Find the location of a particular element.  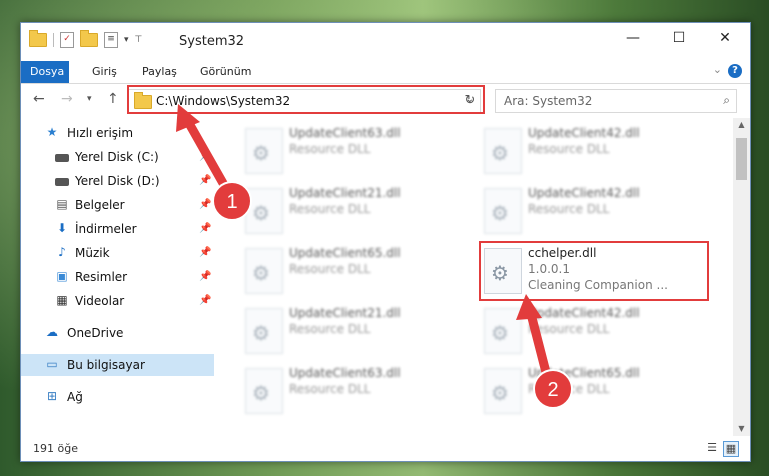

annotation-marker-2: 2 is located at coordinates (552, 390).